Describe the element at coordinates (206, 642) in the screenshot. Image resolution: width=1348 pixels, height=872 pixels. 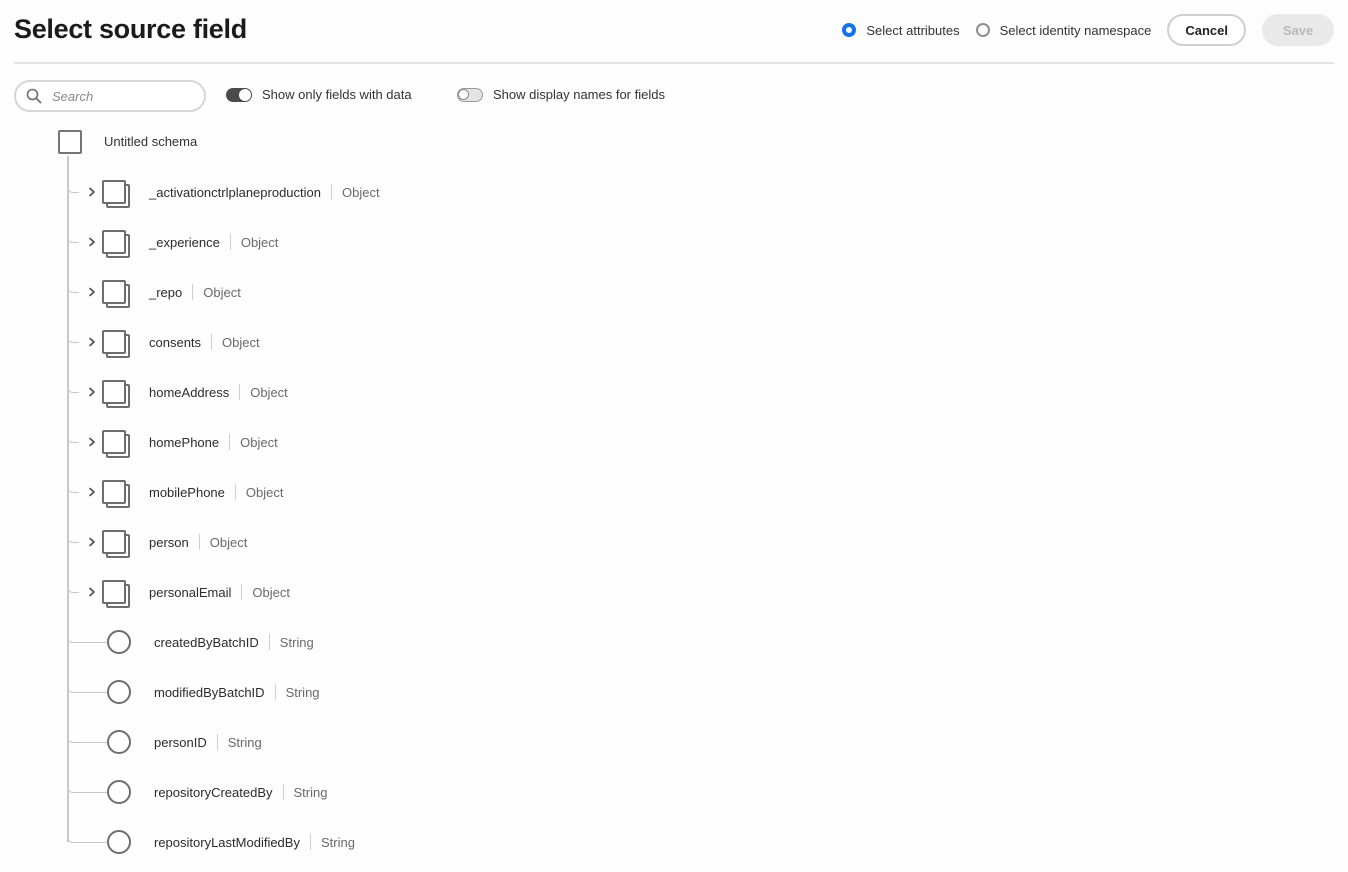
I see `field-name: createdByBatchID` at that location.